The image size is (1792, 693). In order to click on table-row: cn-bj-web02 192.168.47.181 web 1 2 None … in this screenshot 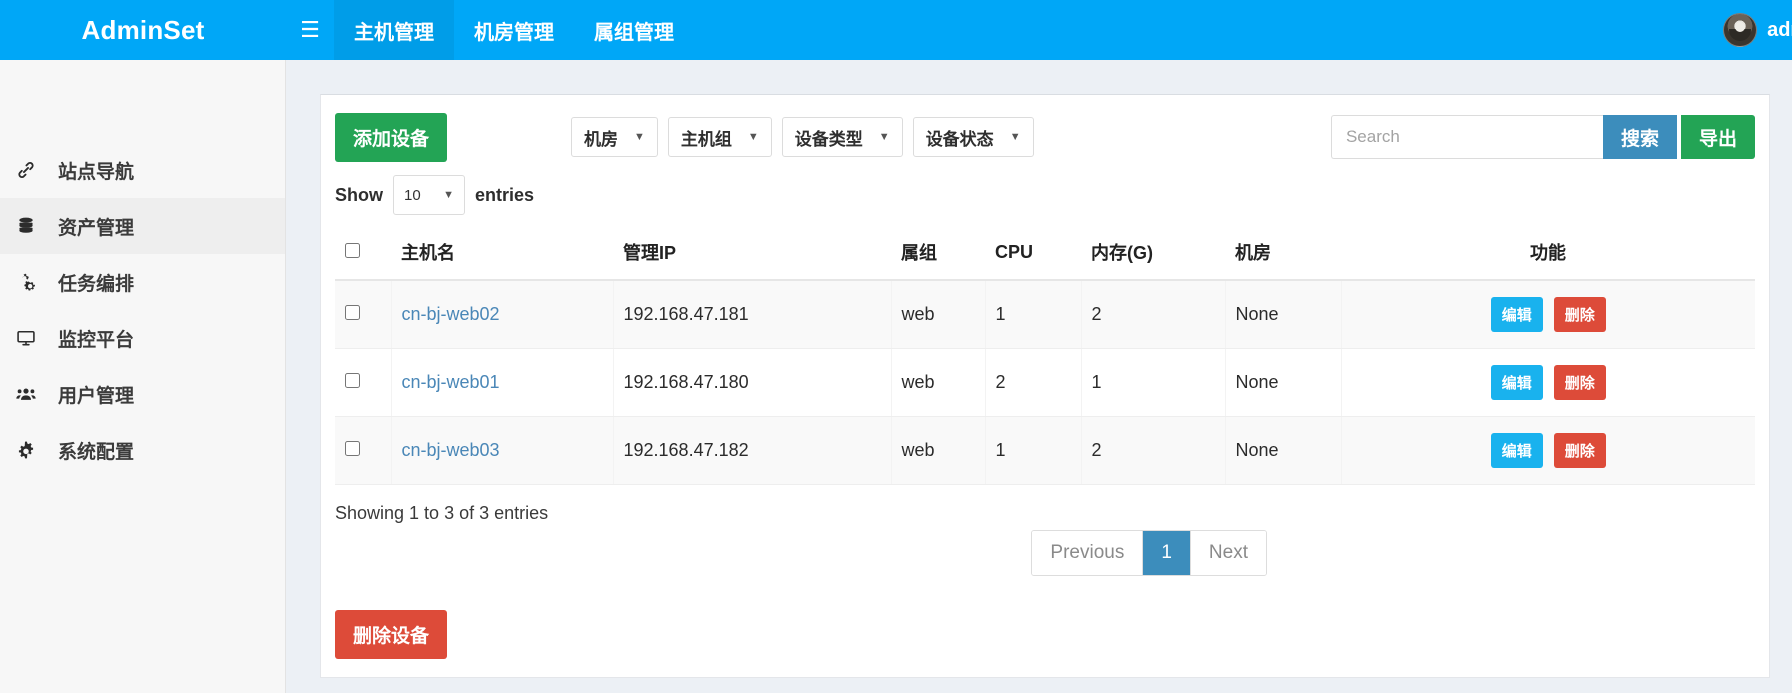, I will do `click(1045, 314)`.